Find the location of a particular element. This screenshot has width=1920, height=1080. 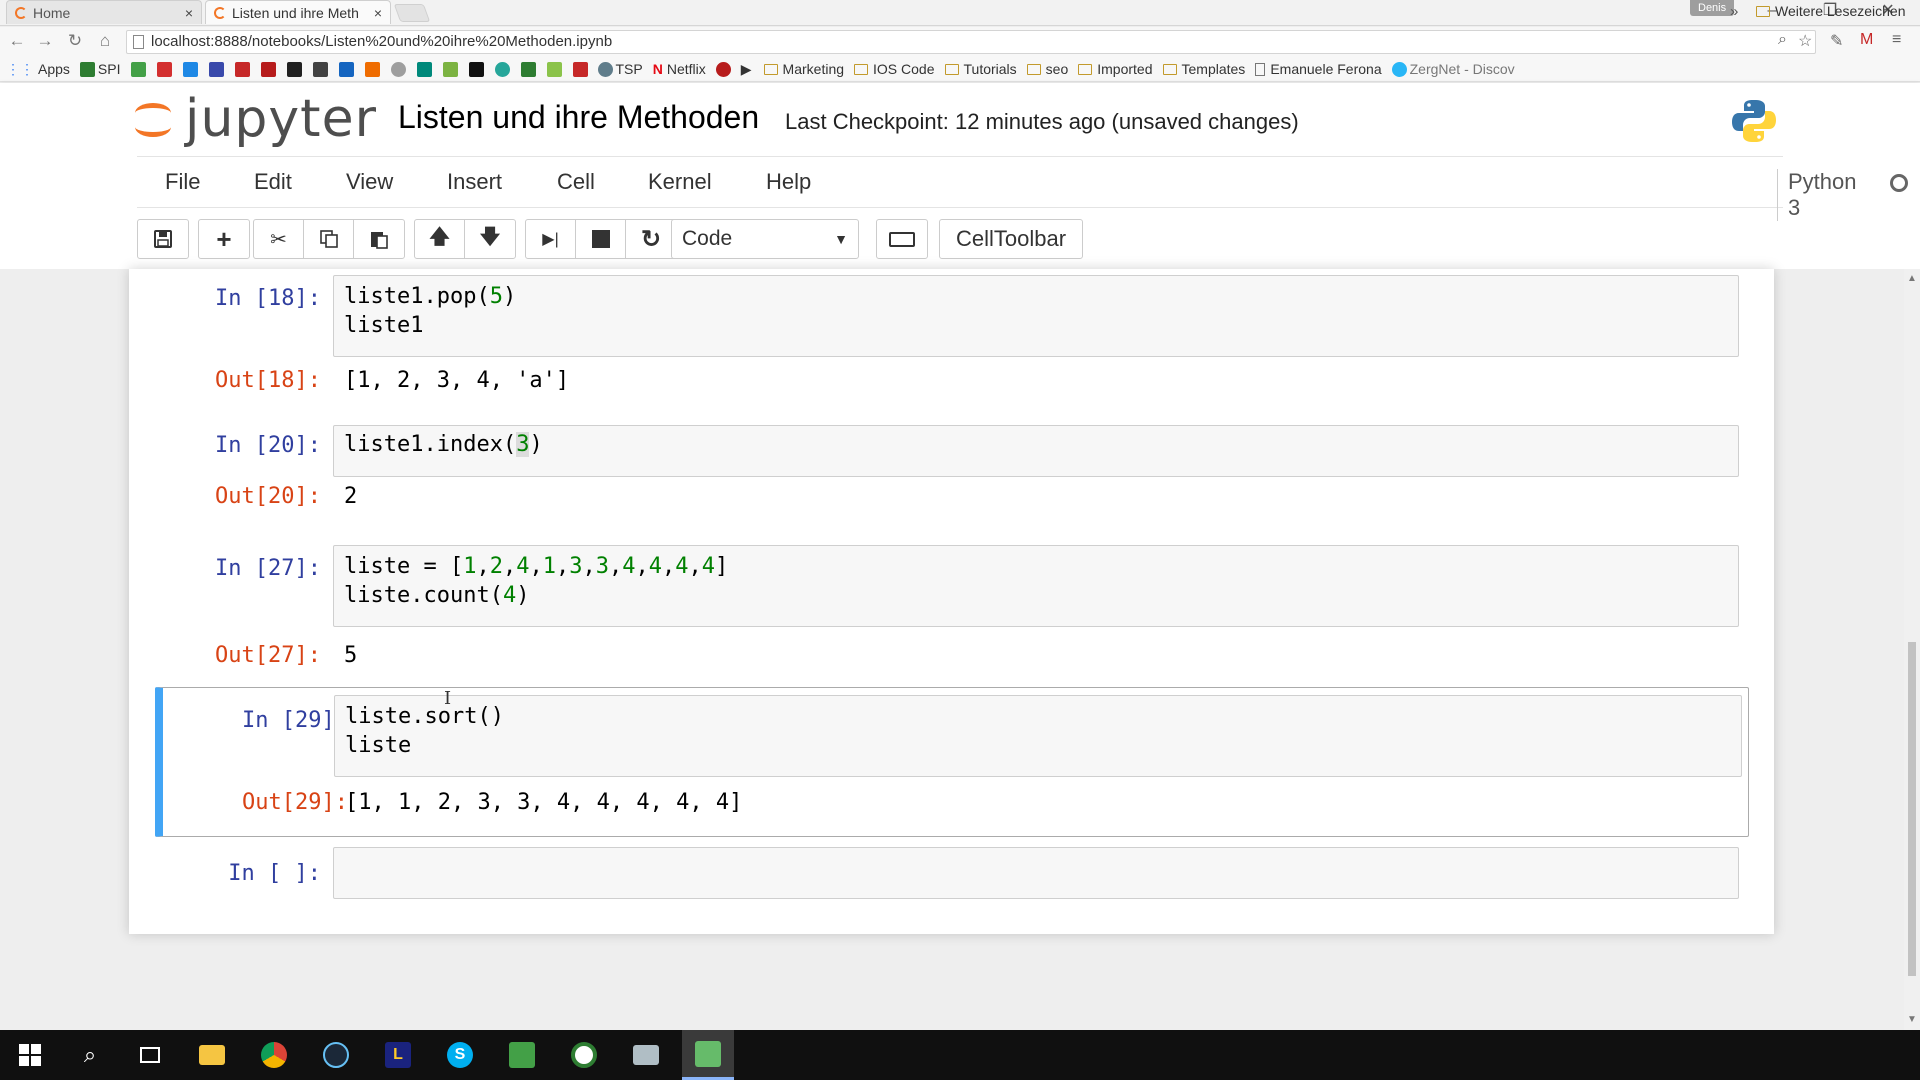

bookmark-emanuele: Emanuele Ferona is located at coordinates (1318, 69).